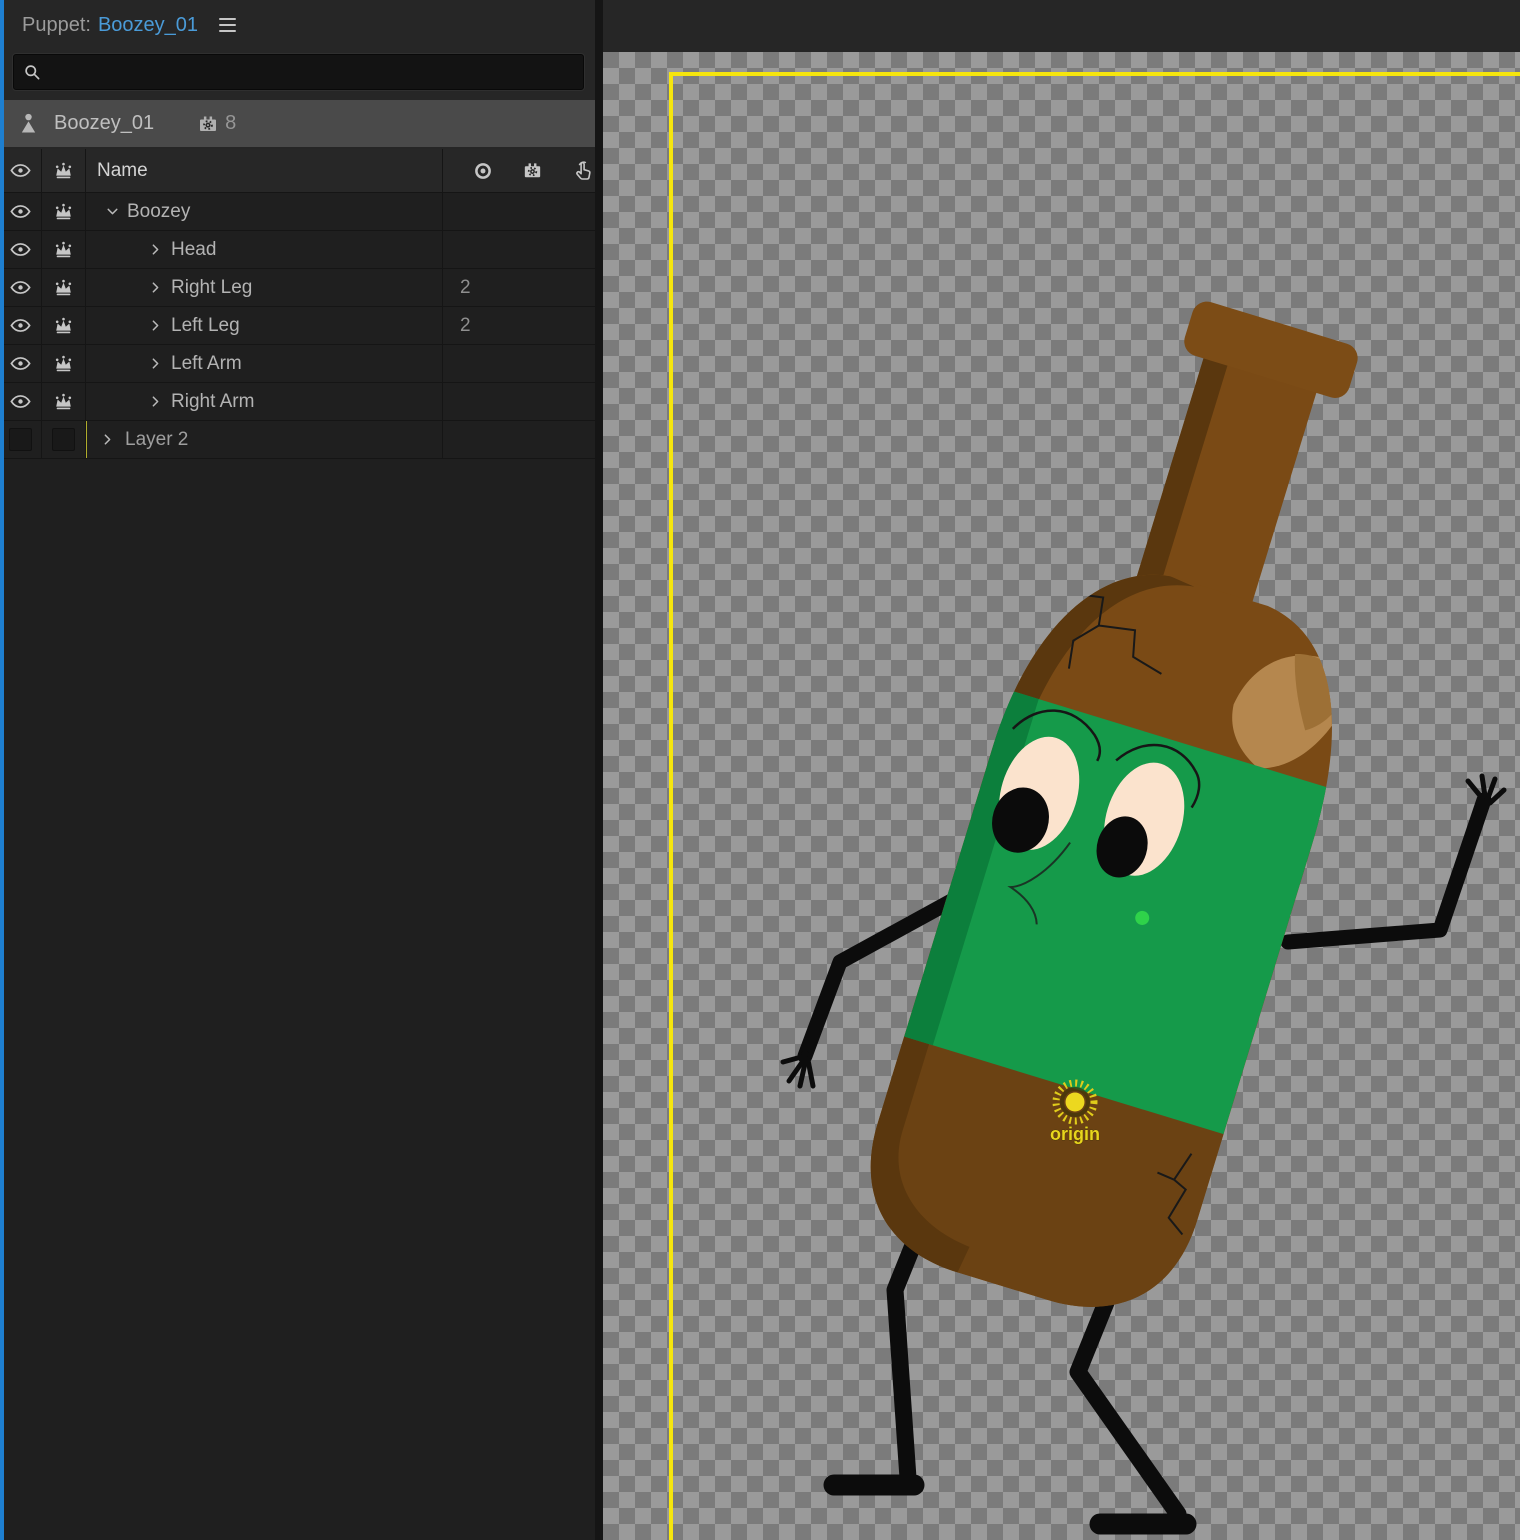  Describe the element at coordinates (206, 363) in the screenshot. I see `layer-label: Left Arm` at that location.